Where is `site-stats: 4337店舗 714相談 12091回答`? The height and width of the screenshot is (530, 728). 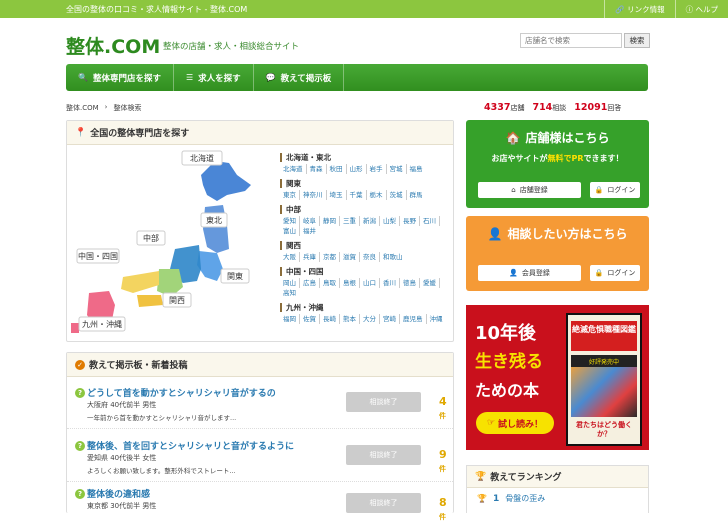
site-stats: 4337店舗 714相談 12091回答 is located at coordinates (552, 107).